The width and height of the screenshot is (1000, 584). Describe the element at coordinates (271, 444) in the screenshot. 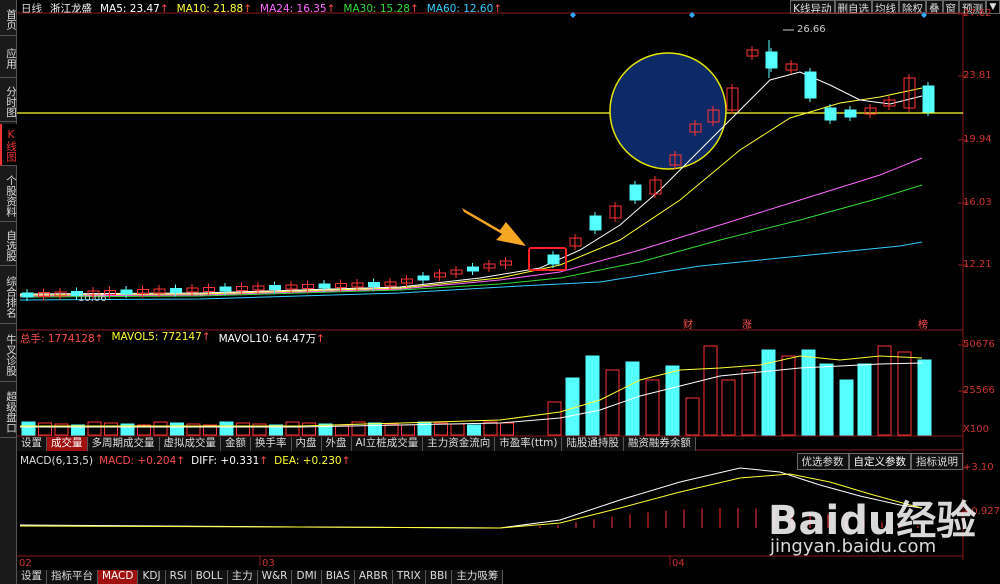

I see `tab-turnover: 换手率` at that location.